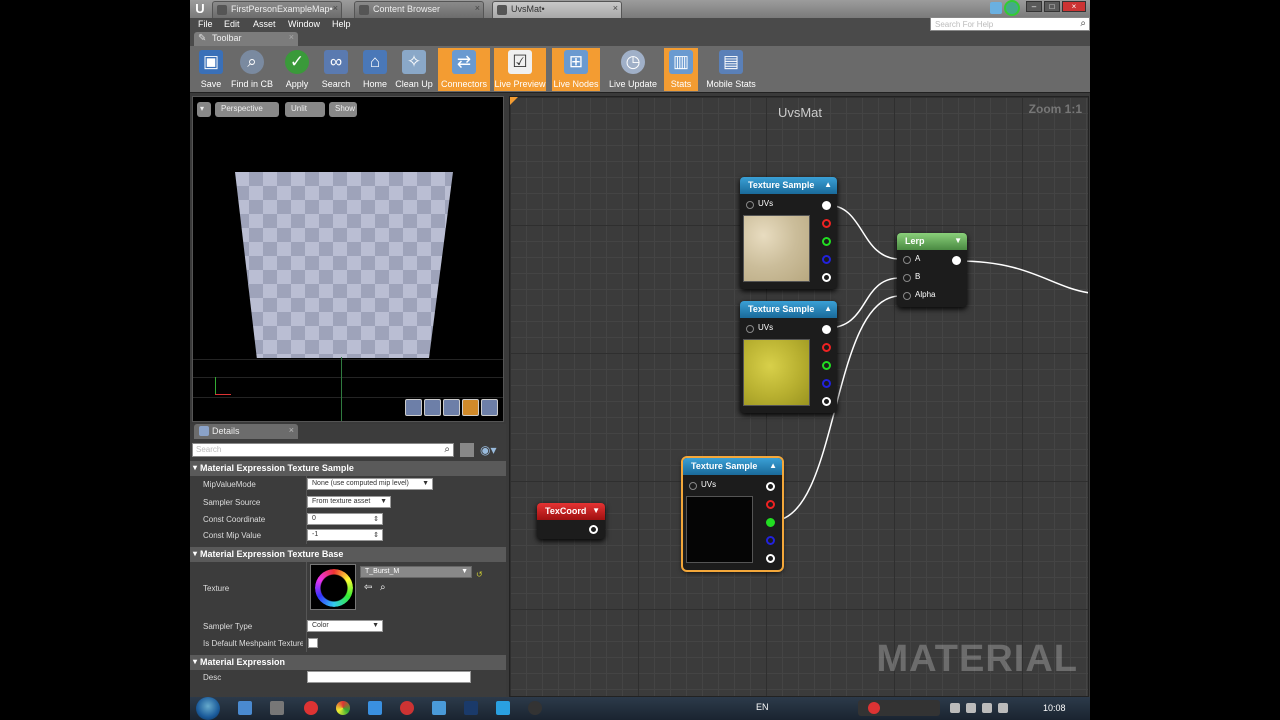  Describe the element at coordinates (451, 407) in the screenshot. I see `plane-preview-button` at that location.